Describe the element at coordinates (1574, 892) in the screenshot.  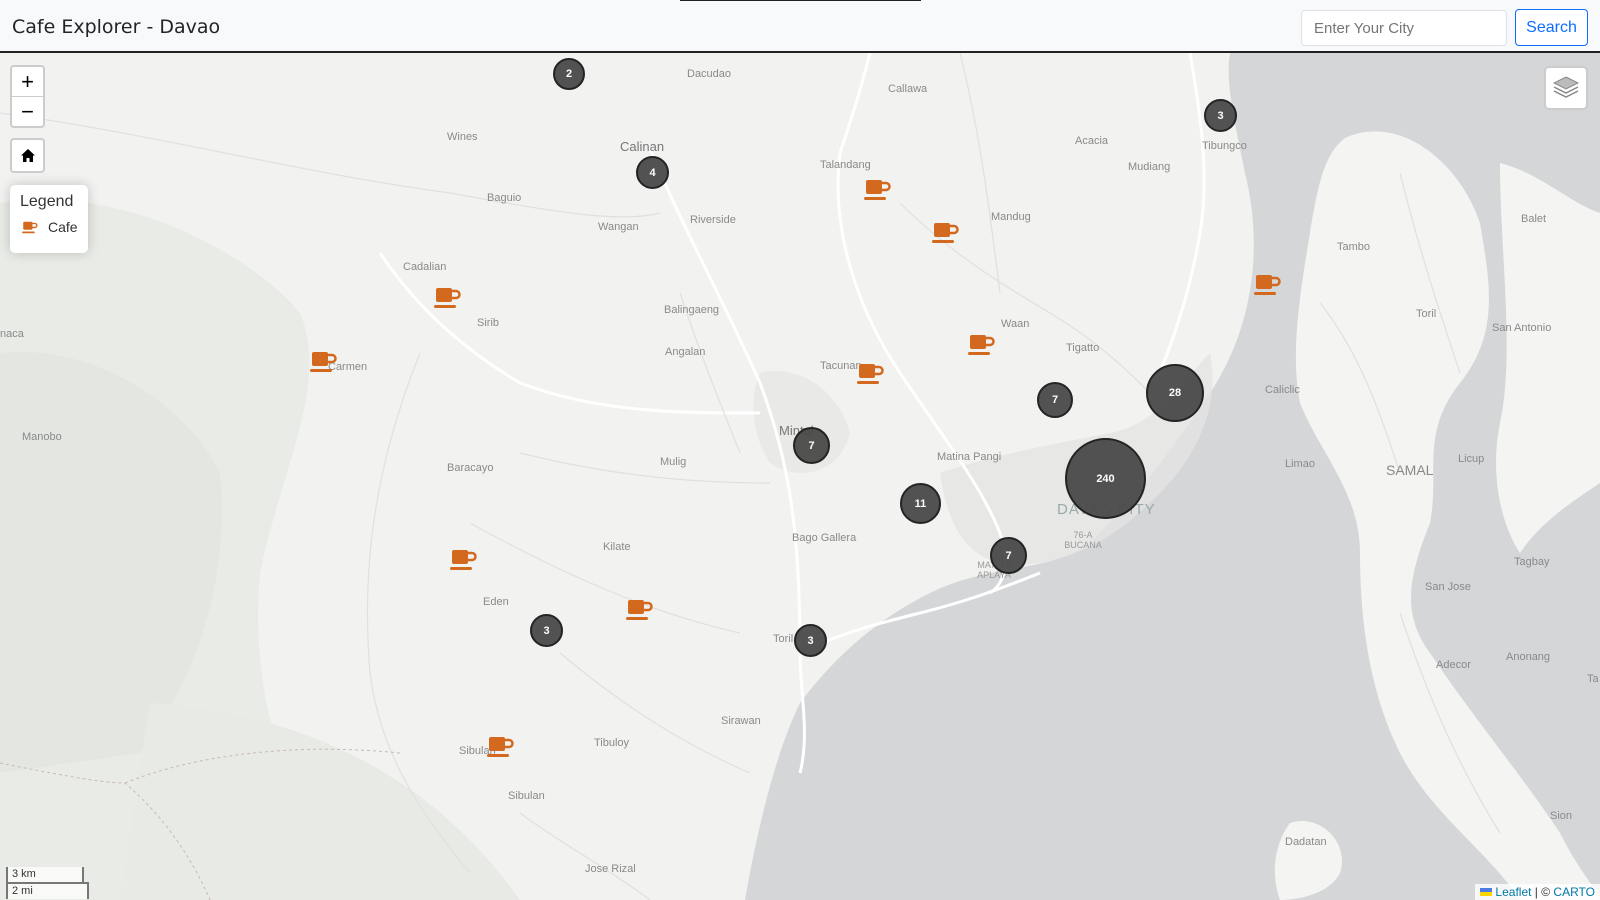
I see `carto-link: CARTO` at that location.